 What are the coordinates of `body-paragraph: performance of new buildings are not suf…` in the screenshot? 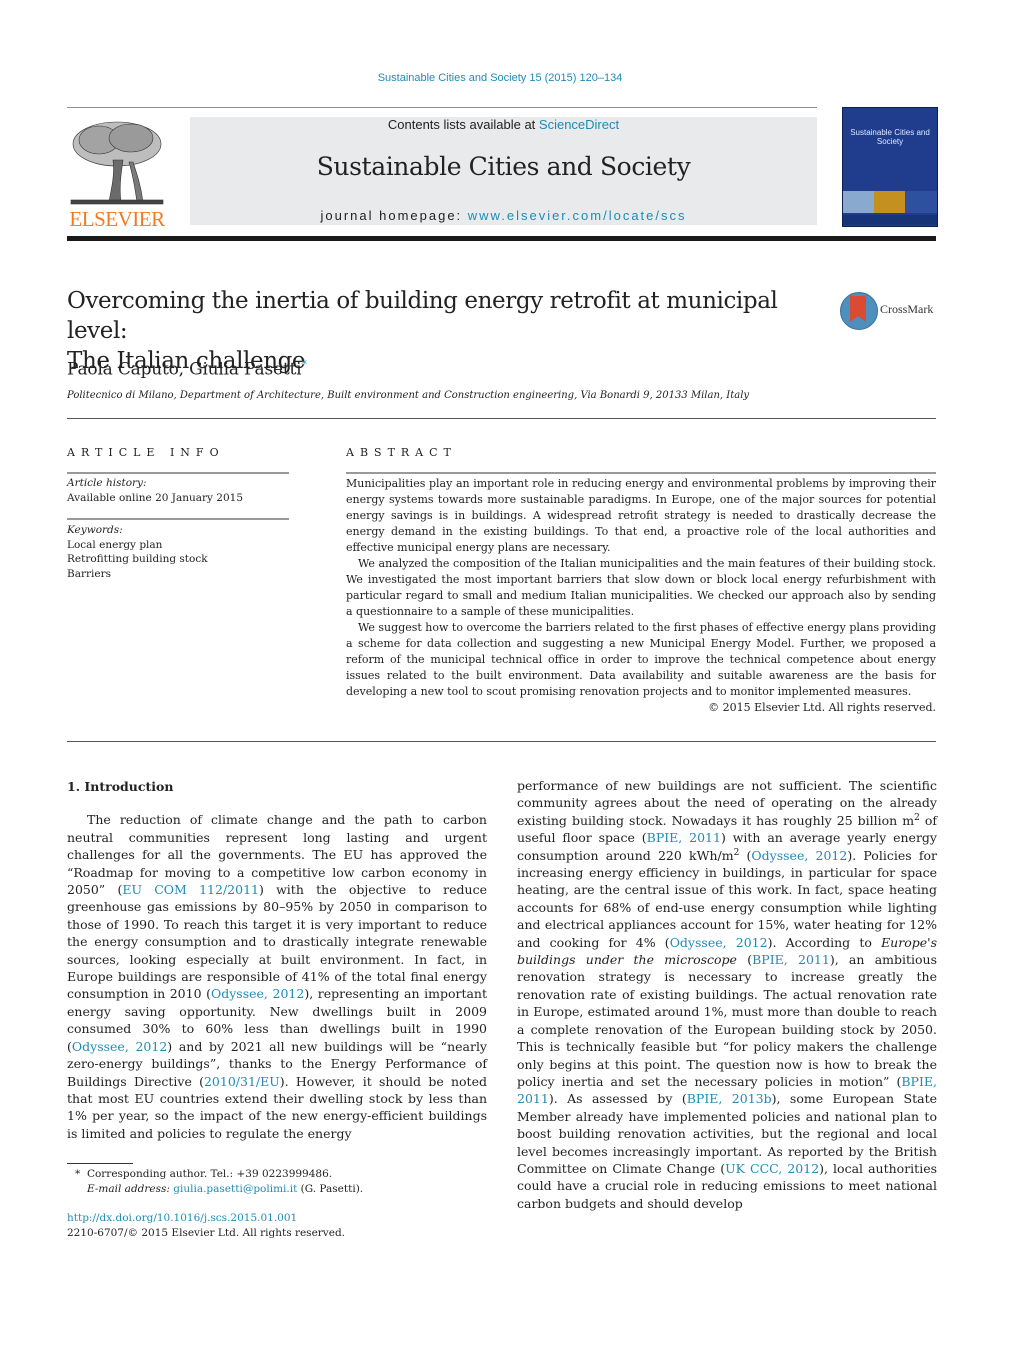 It's located at (727, 994).